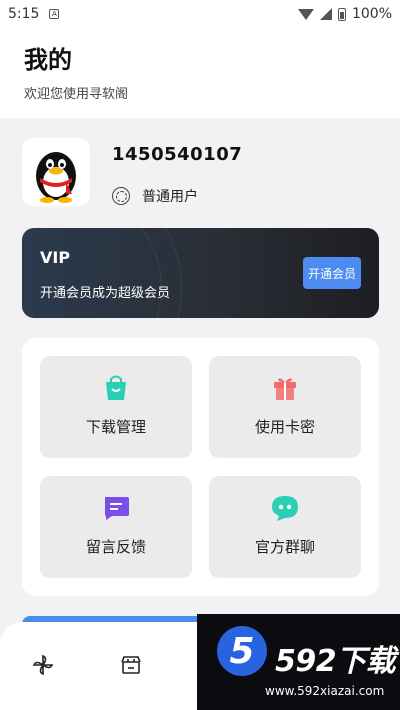 Image resolution: width=400 pixels, height=710 pixels. Describe the element at coordinates (116, 387) in the screenshot. I see `shopping-bag-icon` at that location.